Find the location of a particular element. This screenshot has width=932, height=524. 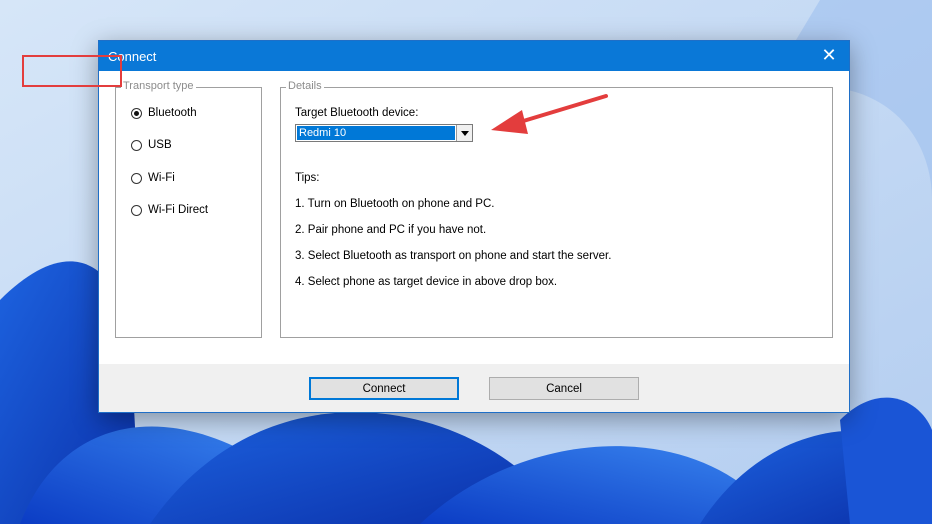

cancel-button: Cancel is located at coordinates (564, 388).